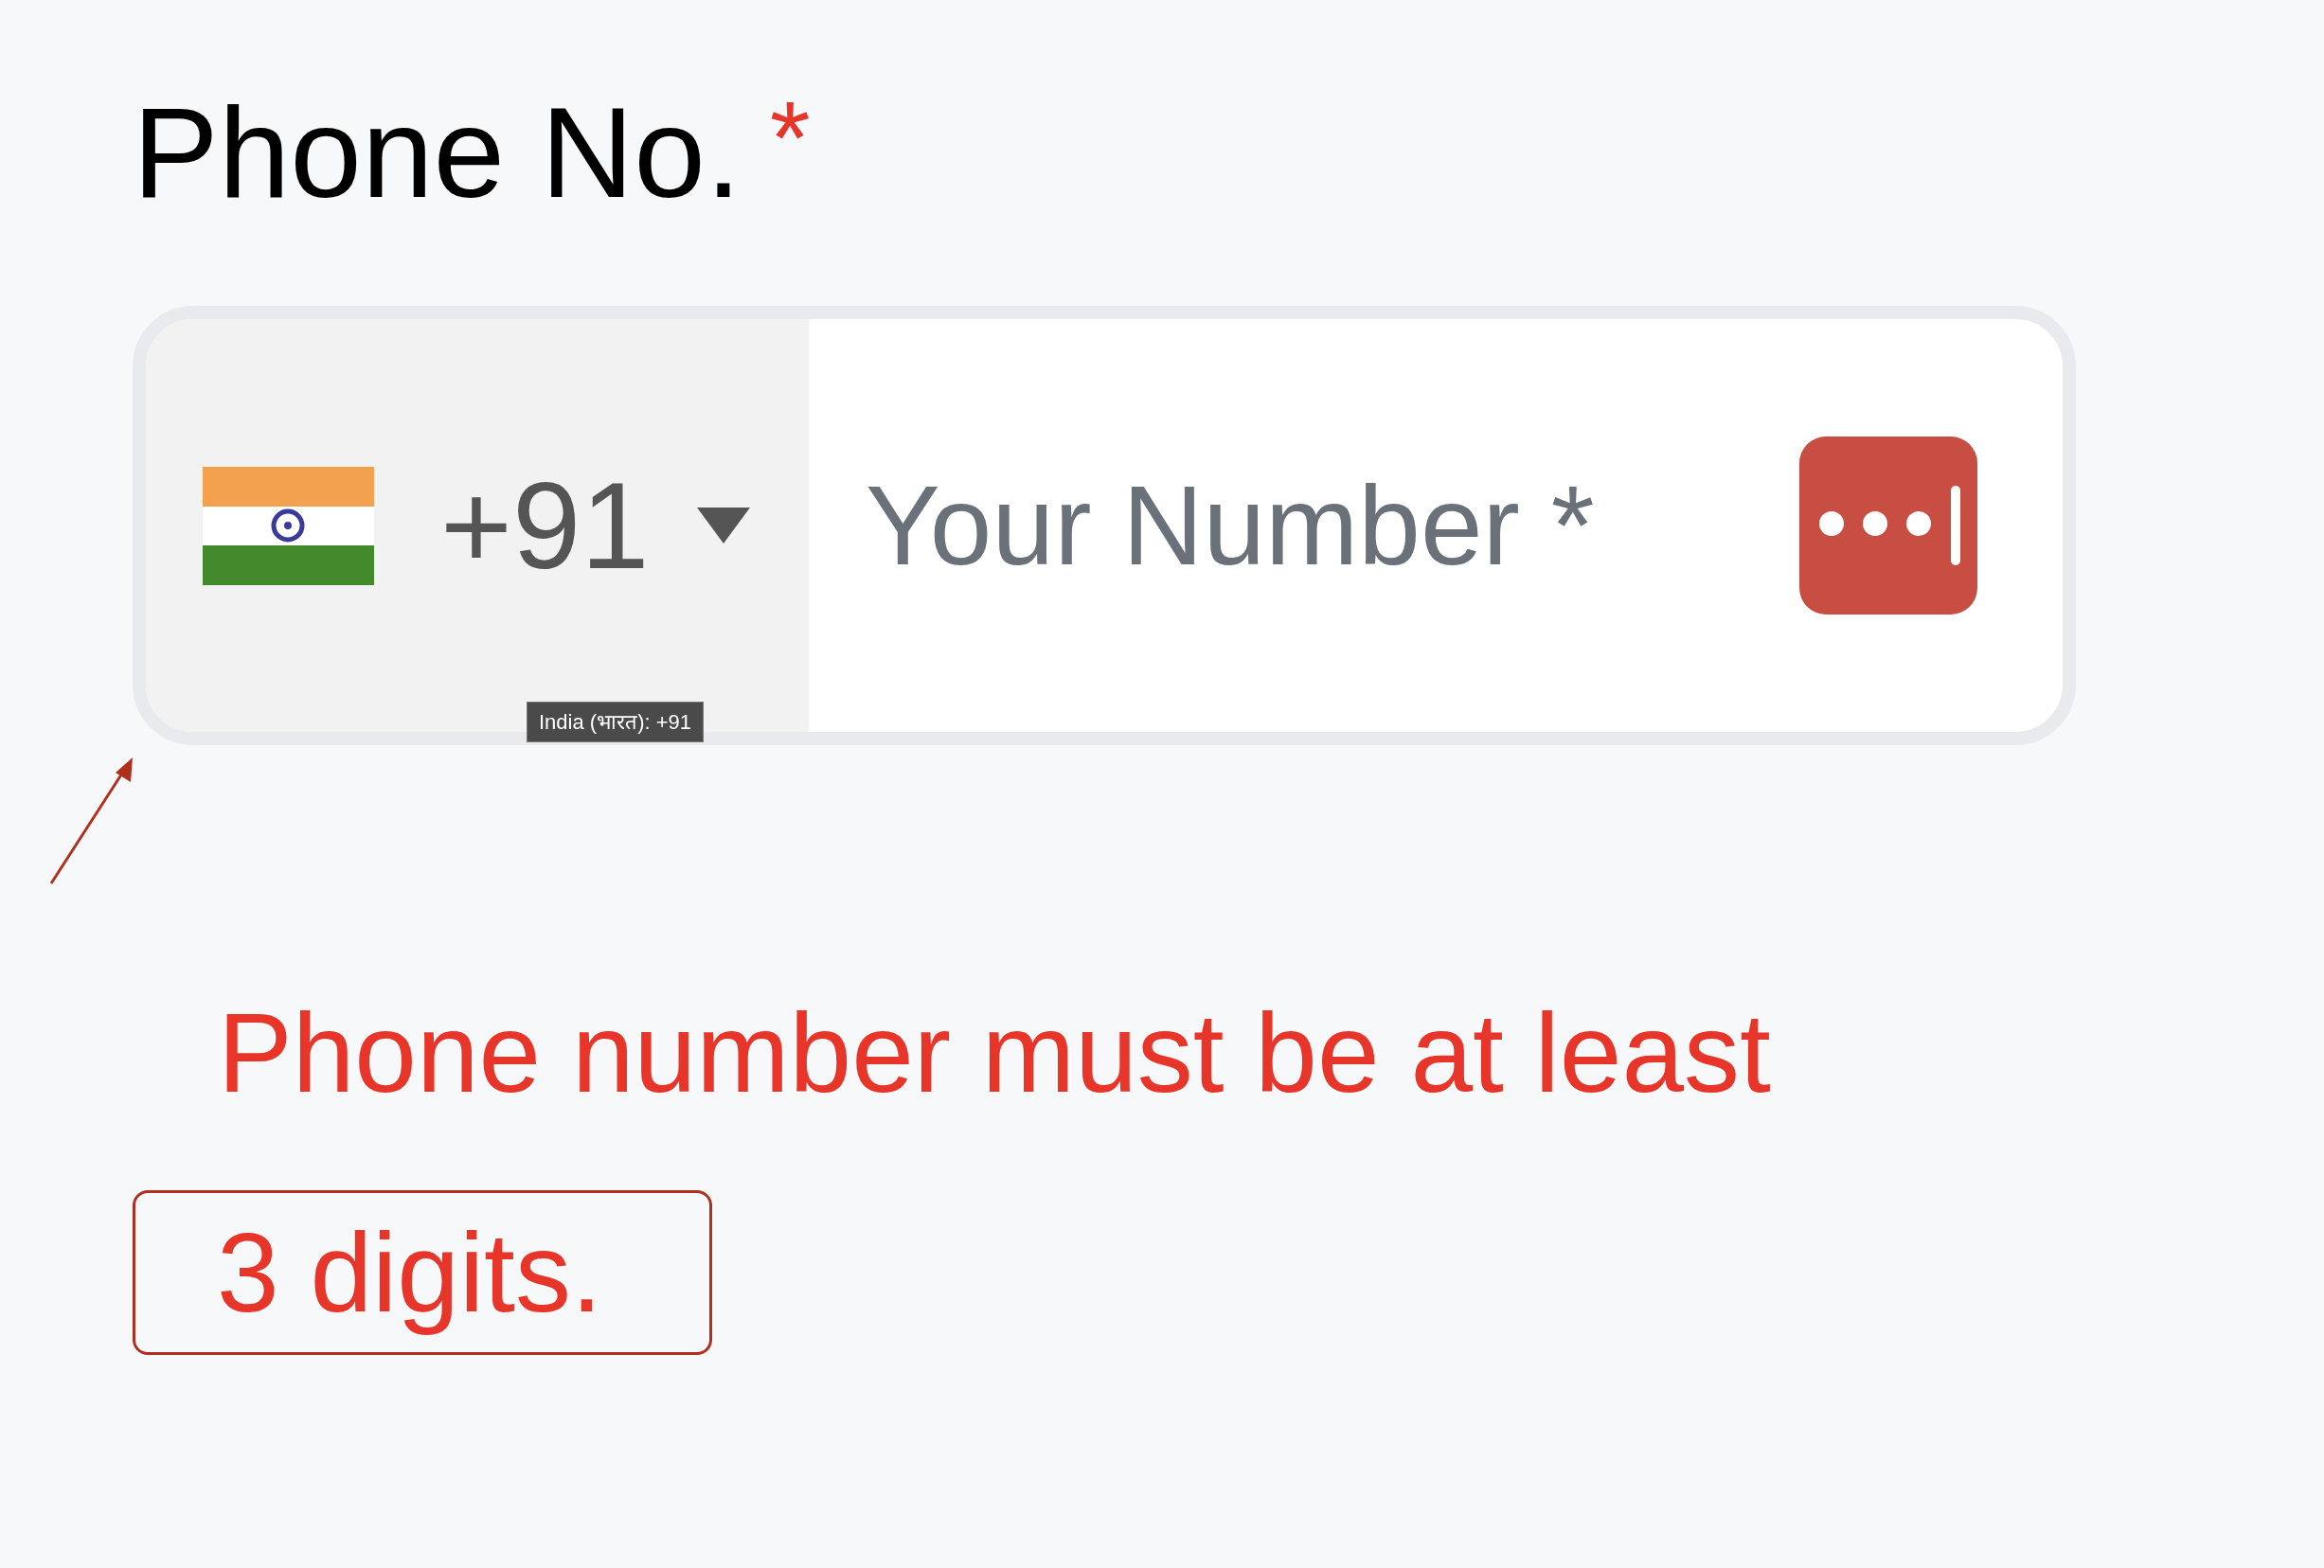  Describe the element at coordinates (1304, 526) in the screenshot. I see `phone-number-input: Your Number *` at that location.